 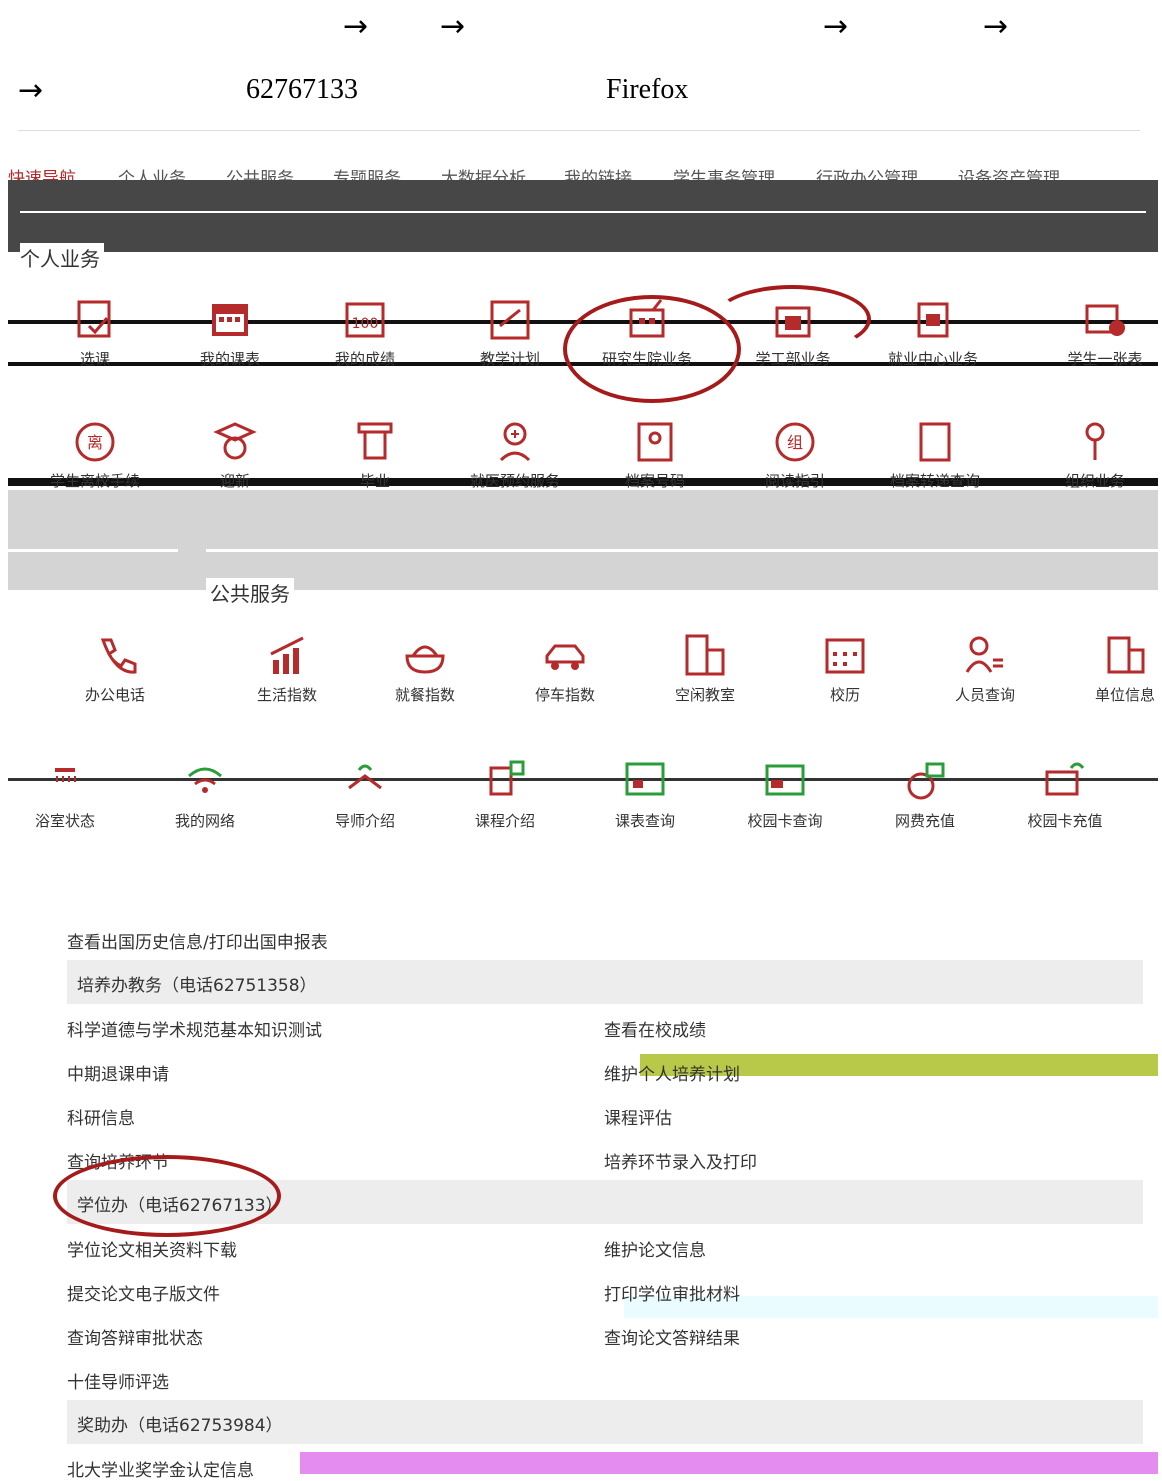 I want to click on list-item: 课程评估, so click(x=638, y=1116).